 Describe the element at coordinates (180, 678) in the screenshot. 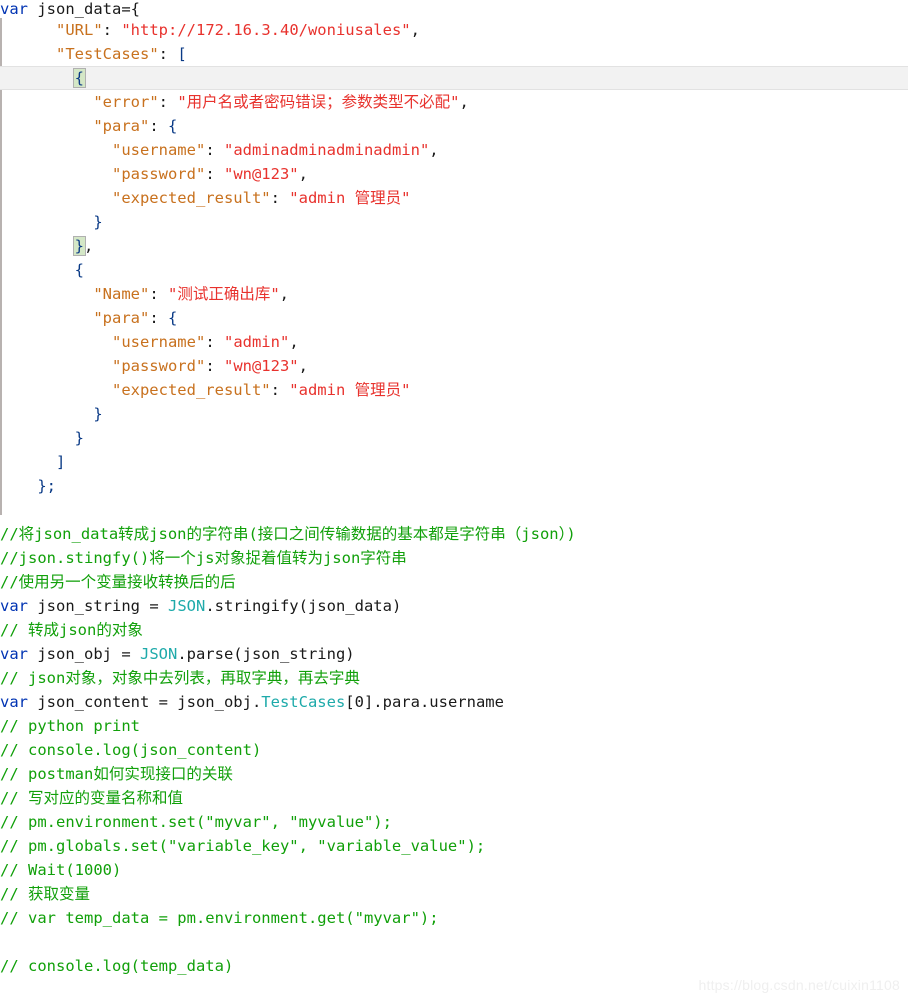

I see `token-comment: // json对象，对象中去列表，再取字典，再去字典` at that location.